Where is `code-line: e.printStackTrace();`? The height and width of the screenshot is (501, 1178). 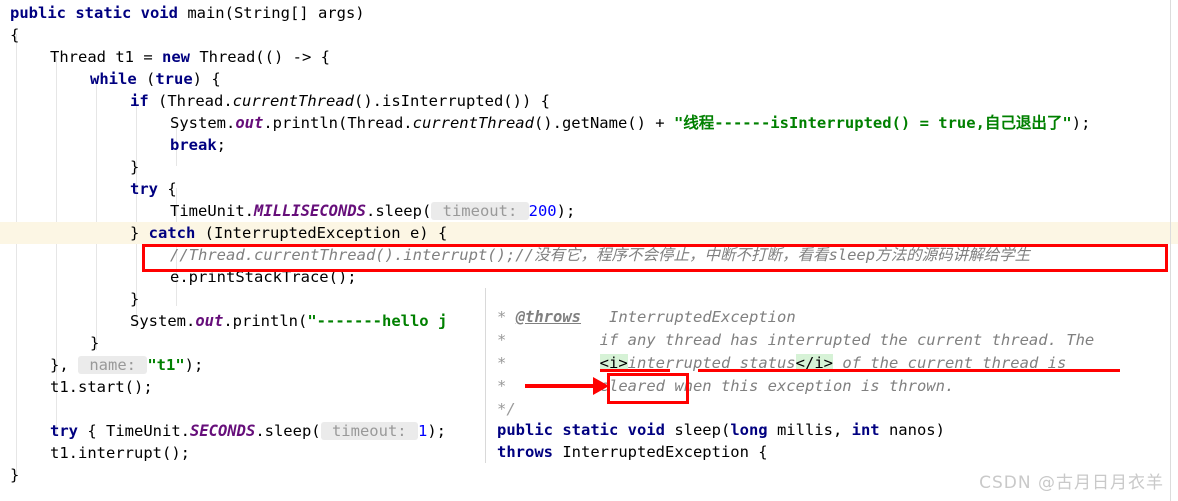
code-line: e.printStackTrace(); is located at coordinates (589, 277).